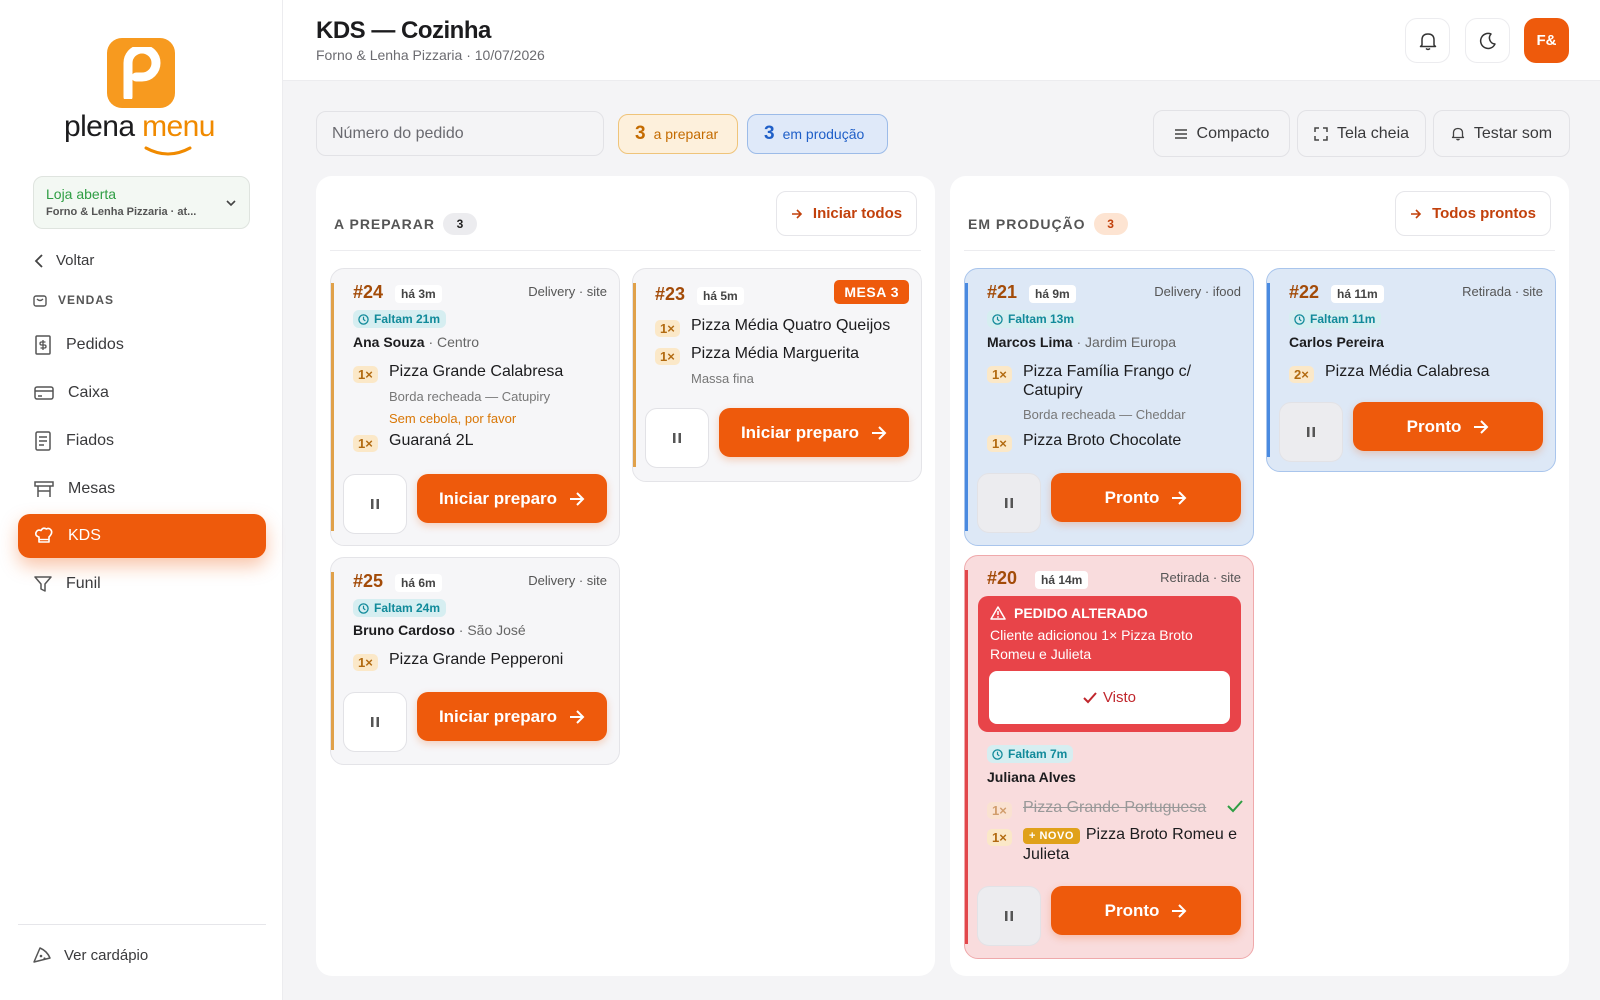 The width and height of the screenshot is (1600, 1000). I want to click on sidebar-item-label: Fiados, so click(90, 440).